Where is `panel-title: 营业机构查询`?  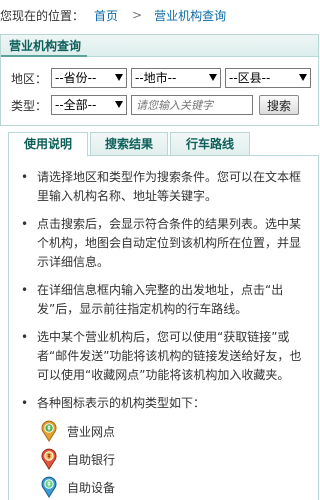 panel-title: 营业机构查询 is located at coordinates (44, 46).